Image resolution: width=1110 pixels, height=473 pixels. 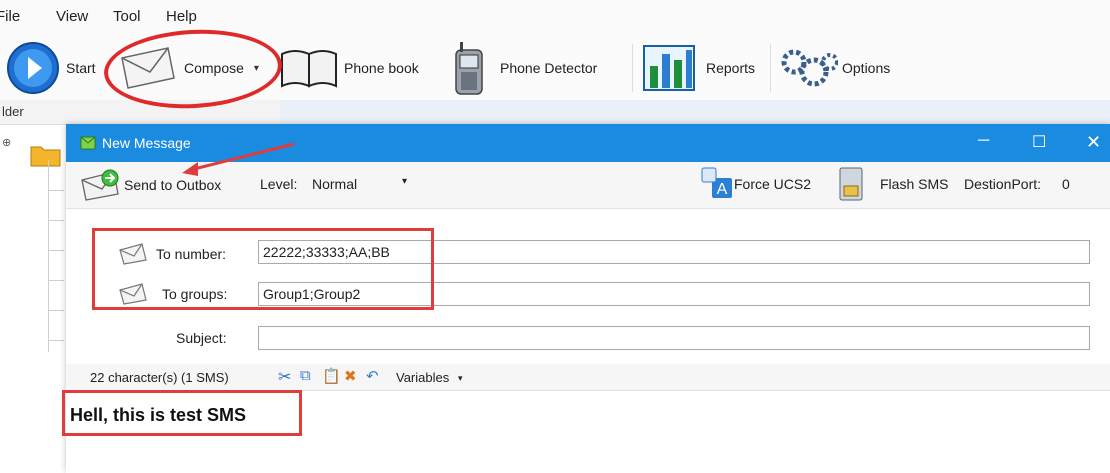 What do you see at coordinates (6, 142) in the screenshot?
I see `expand-toggle-icon: ⊕` at bounding box center [6, 142].